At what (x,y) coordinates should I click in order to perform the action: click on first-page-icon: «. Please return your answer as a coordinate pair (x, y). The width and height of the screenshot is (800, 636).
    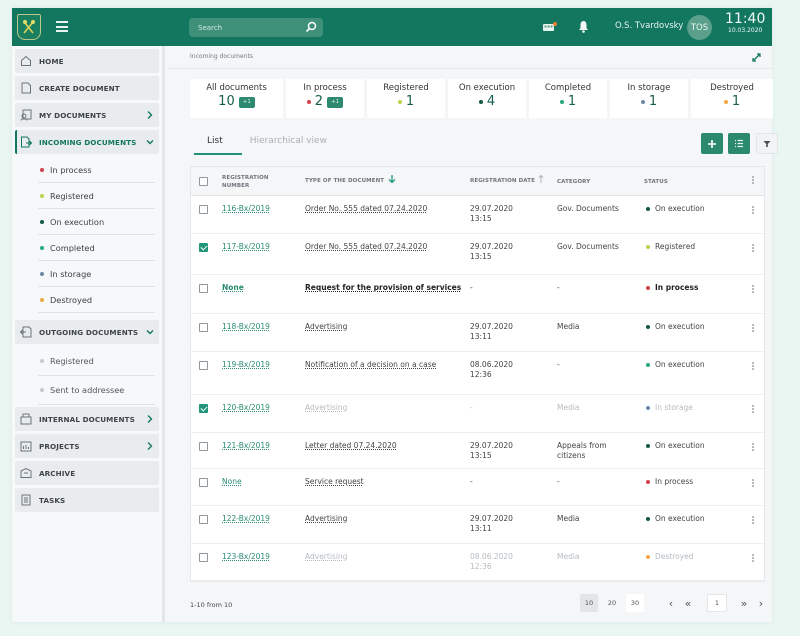
    Looking at the image, I should click on (688, 603).